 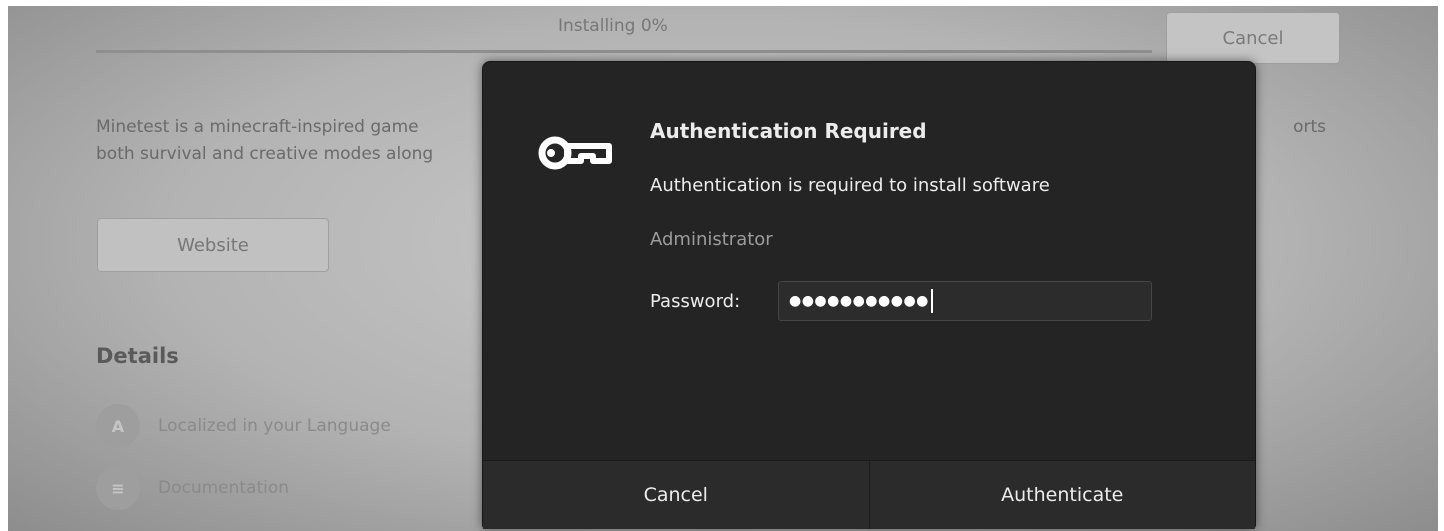 What do you see at coordinates (224, 488) in the screenshot?
I see `detail-item-label: Documentation` at bounding box center [224, 488].